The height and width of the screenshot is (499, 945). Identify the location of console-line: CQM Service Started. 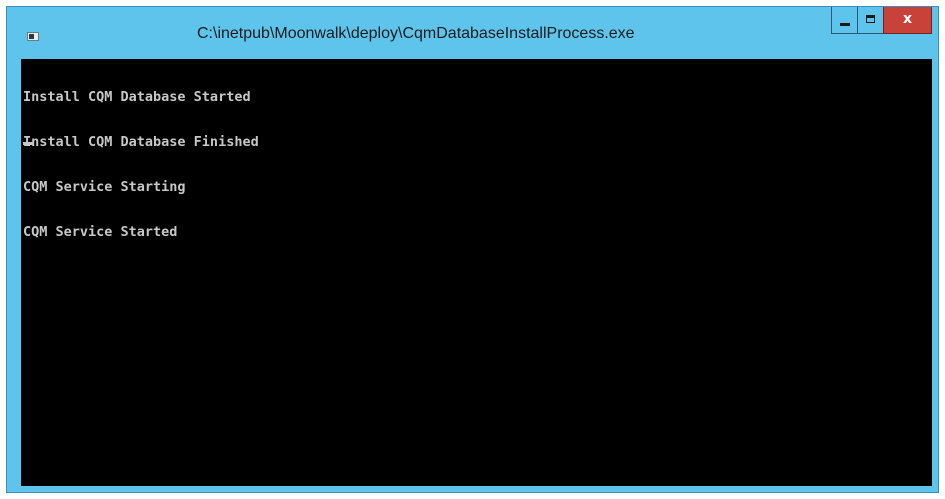
(100, 232).